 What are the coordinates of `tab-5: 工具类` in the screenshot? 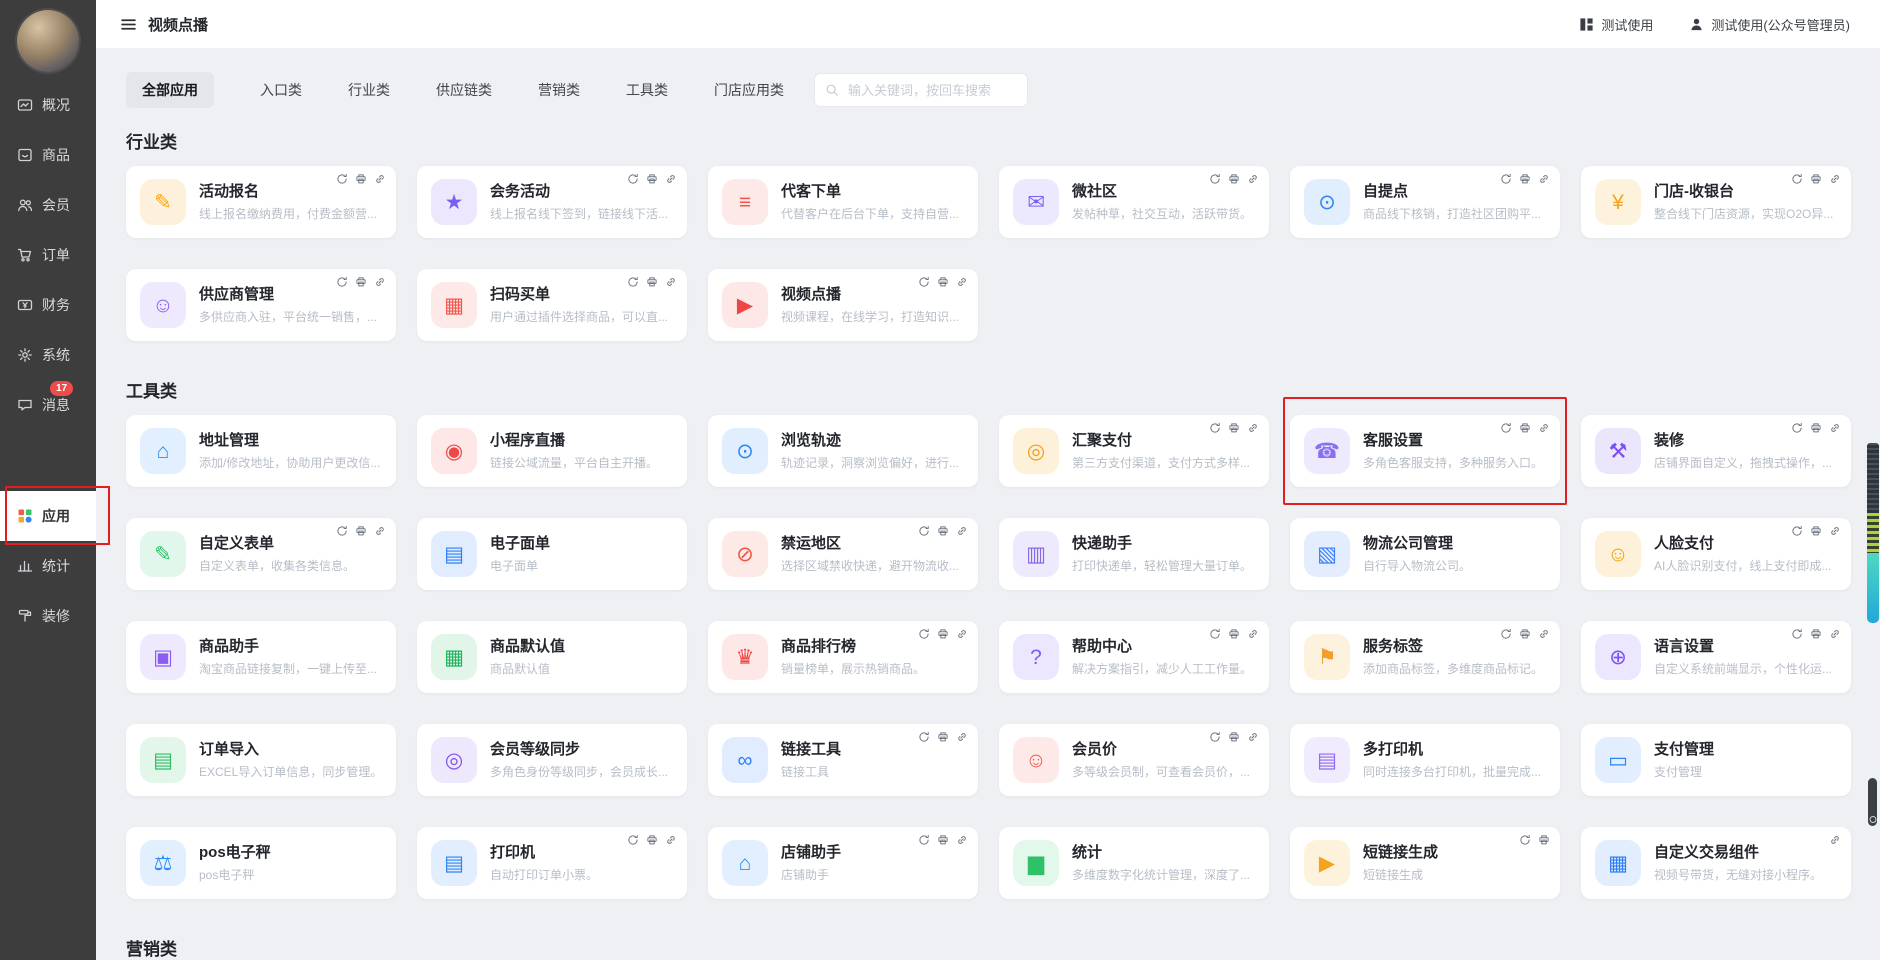 It's located at (647, 90).